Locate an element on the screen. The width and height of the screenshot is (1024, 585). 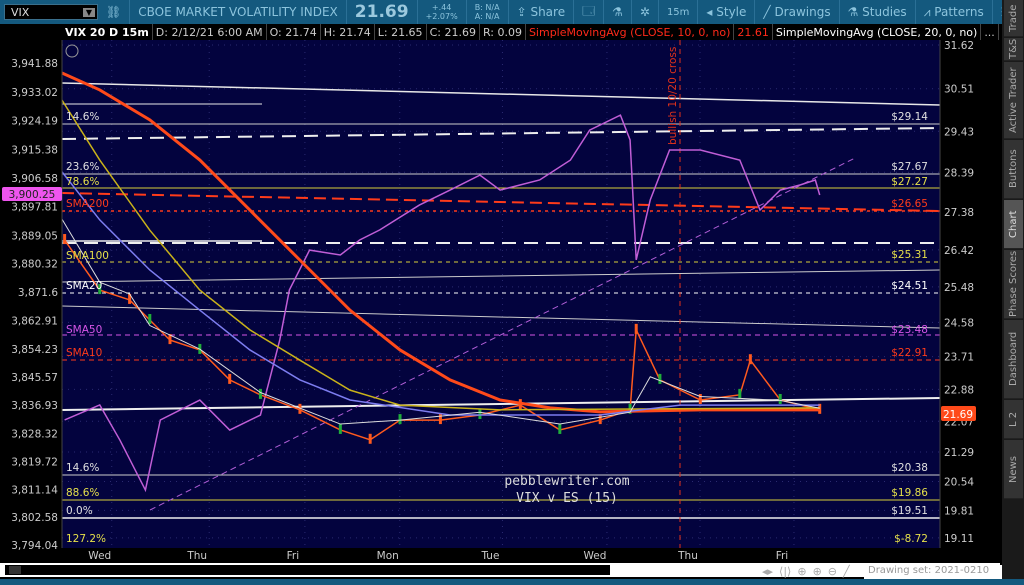
left-axis-tick: 3,854.23 is located at coordinates (34, 350).